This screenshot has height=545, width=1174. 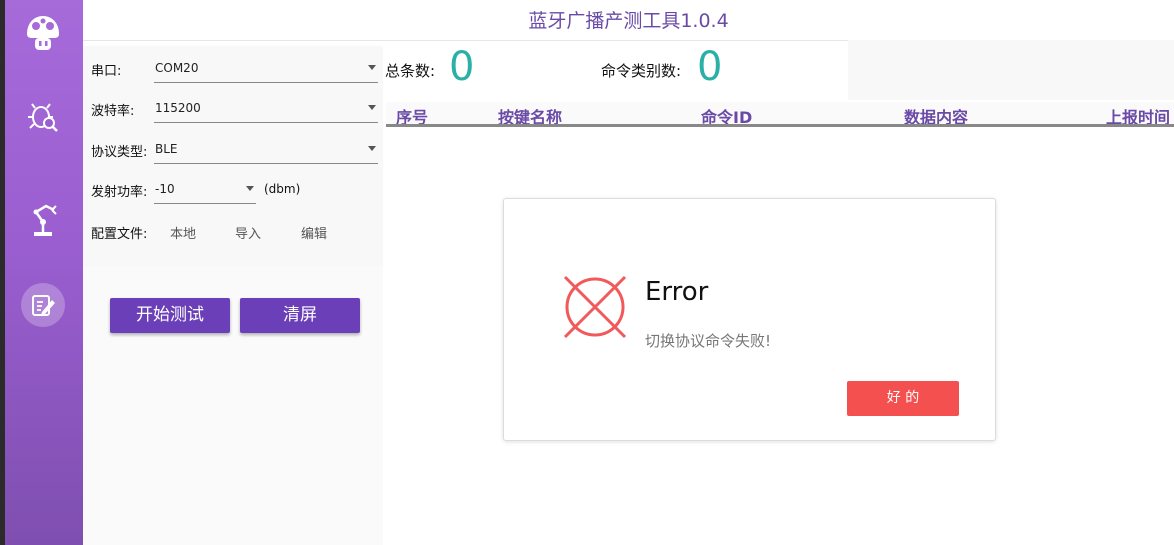 I want to click on edit-note-icon, so click(x=43, y=305).